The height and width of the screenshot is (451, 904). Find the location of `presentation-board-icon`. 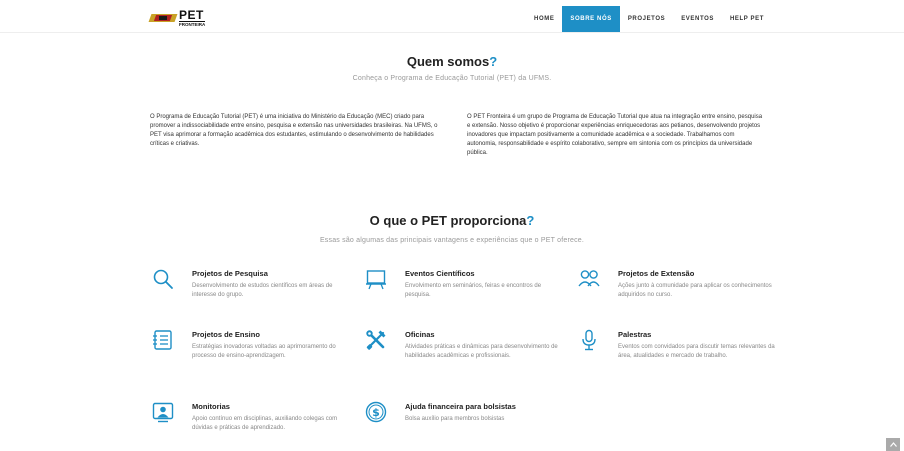

presentation-board-icon is located at coordinates (376, 280).